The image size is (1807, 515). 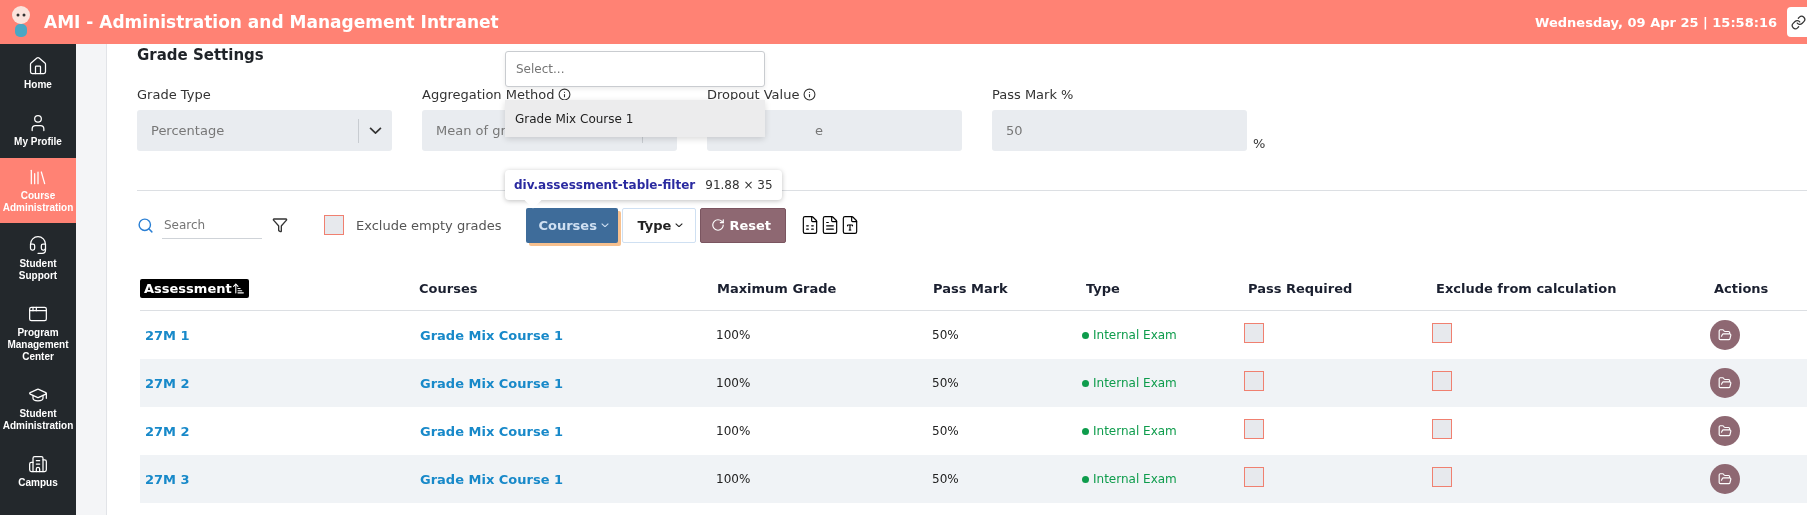 I want to click on column-header: Pass Mark, so click(x=970, y=288).